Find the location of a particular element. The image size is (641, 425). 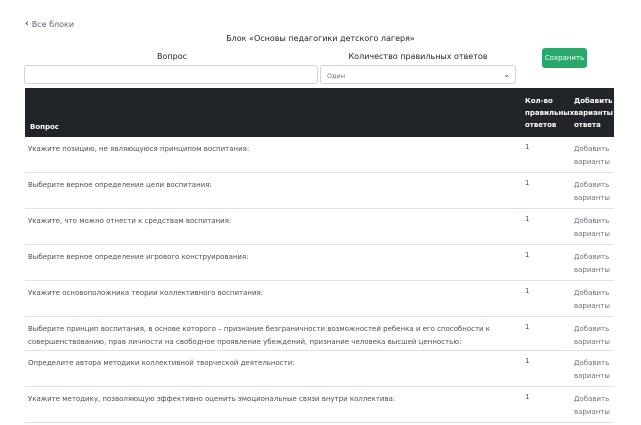

header-question: Вопрос is located at coordinates (44, 127).